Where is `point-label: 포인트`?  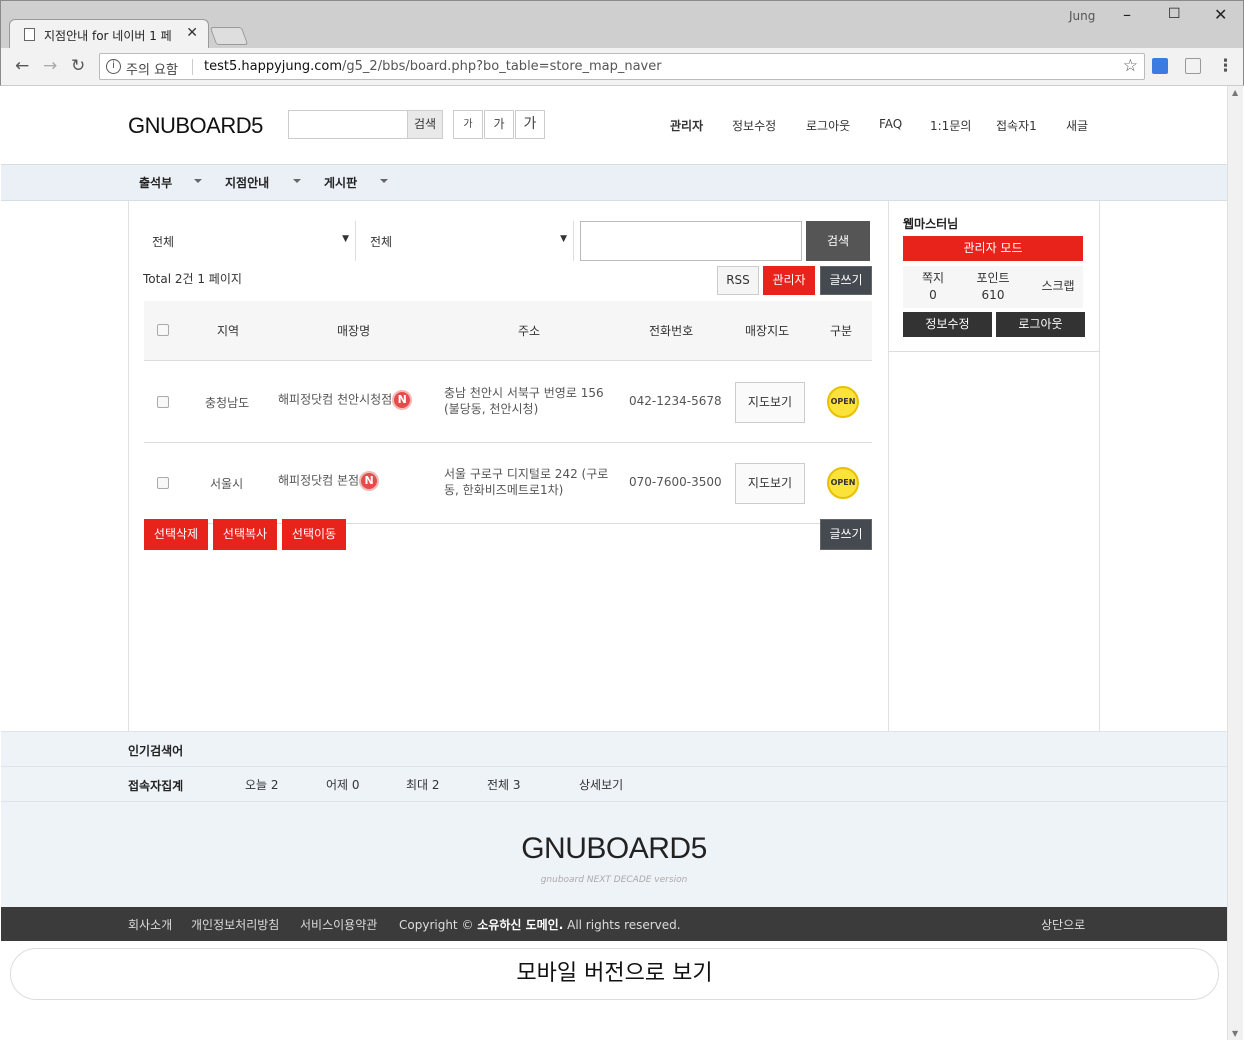
point-label: 포인트 is located at coordinates (993, 278).